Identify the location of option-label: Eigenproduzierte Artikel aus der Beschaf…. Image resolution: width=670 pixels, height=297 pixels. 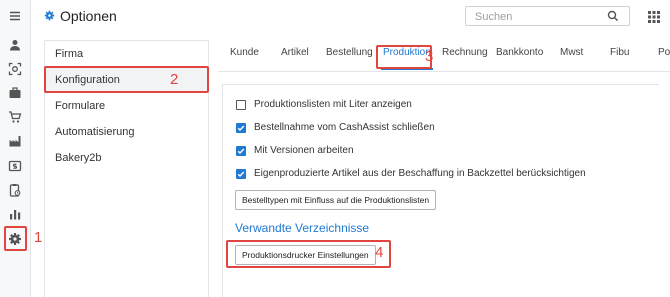
(420, 173).